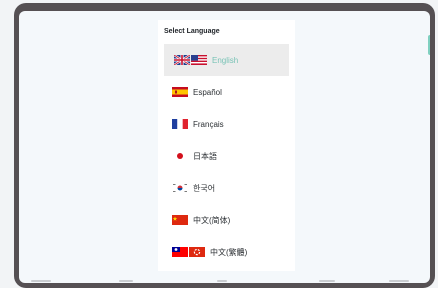 This screenshot has height=288, width=438. I want to click on language-label: Español, so click(207, 92).